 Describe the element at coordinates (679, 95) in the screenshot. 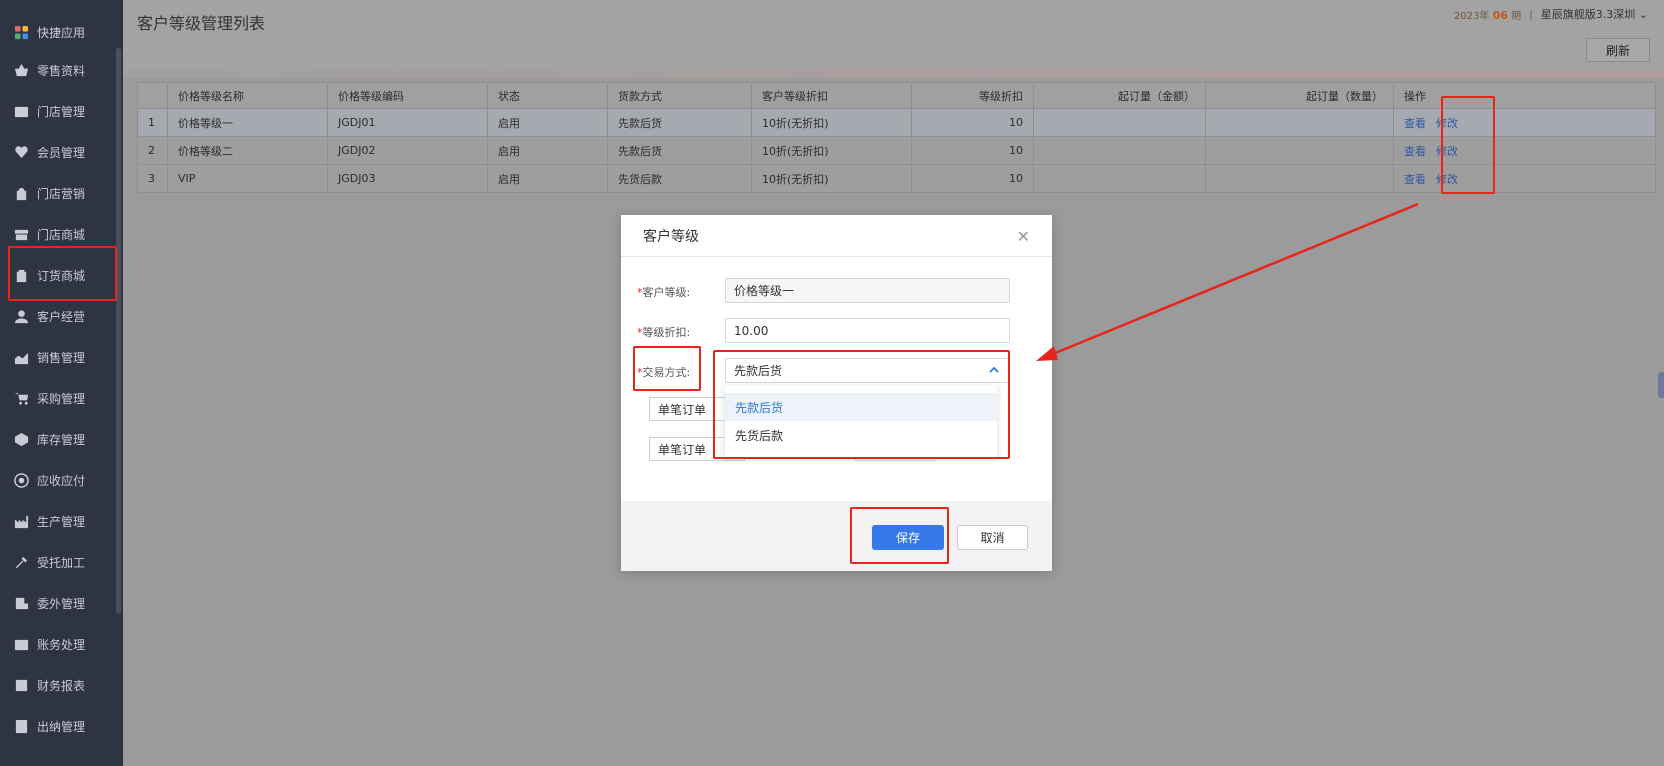

I see `column-header: 货款方式` at that location.